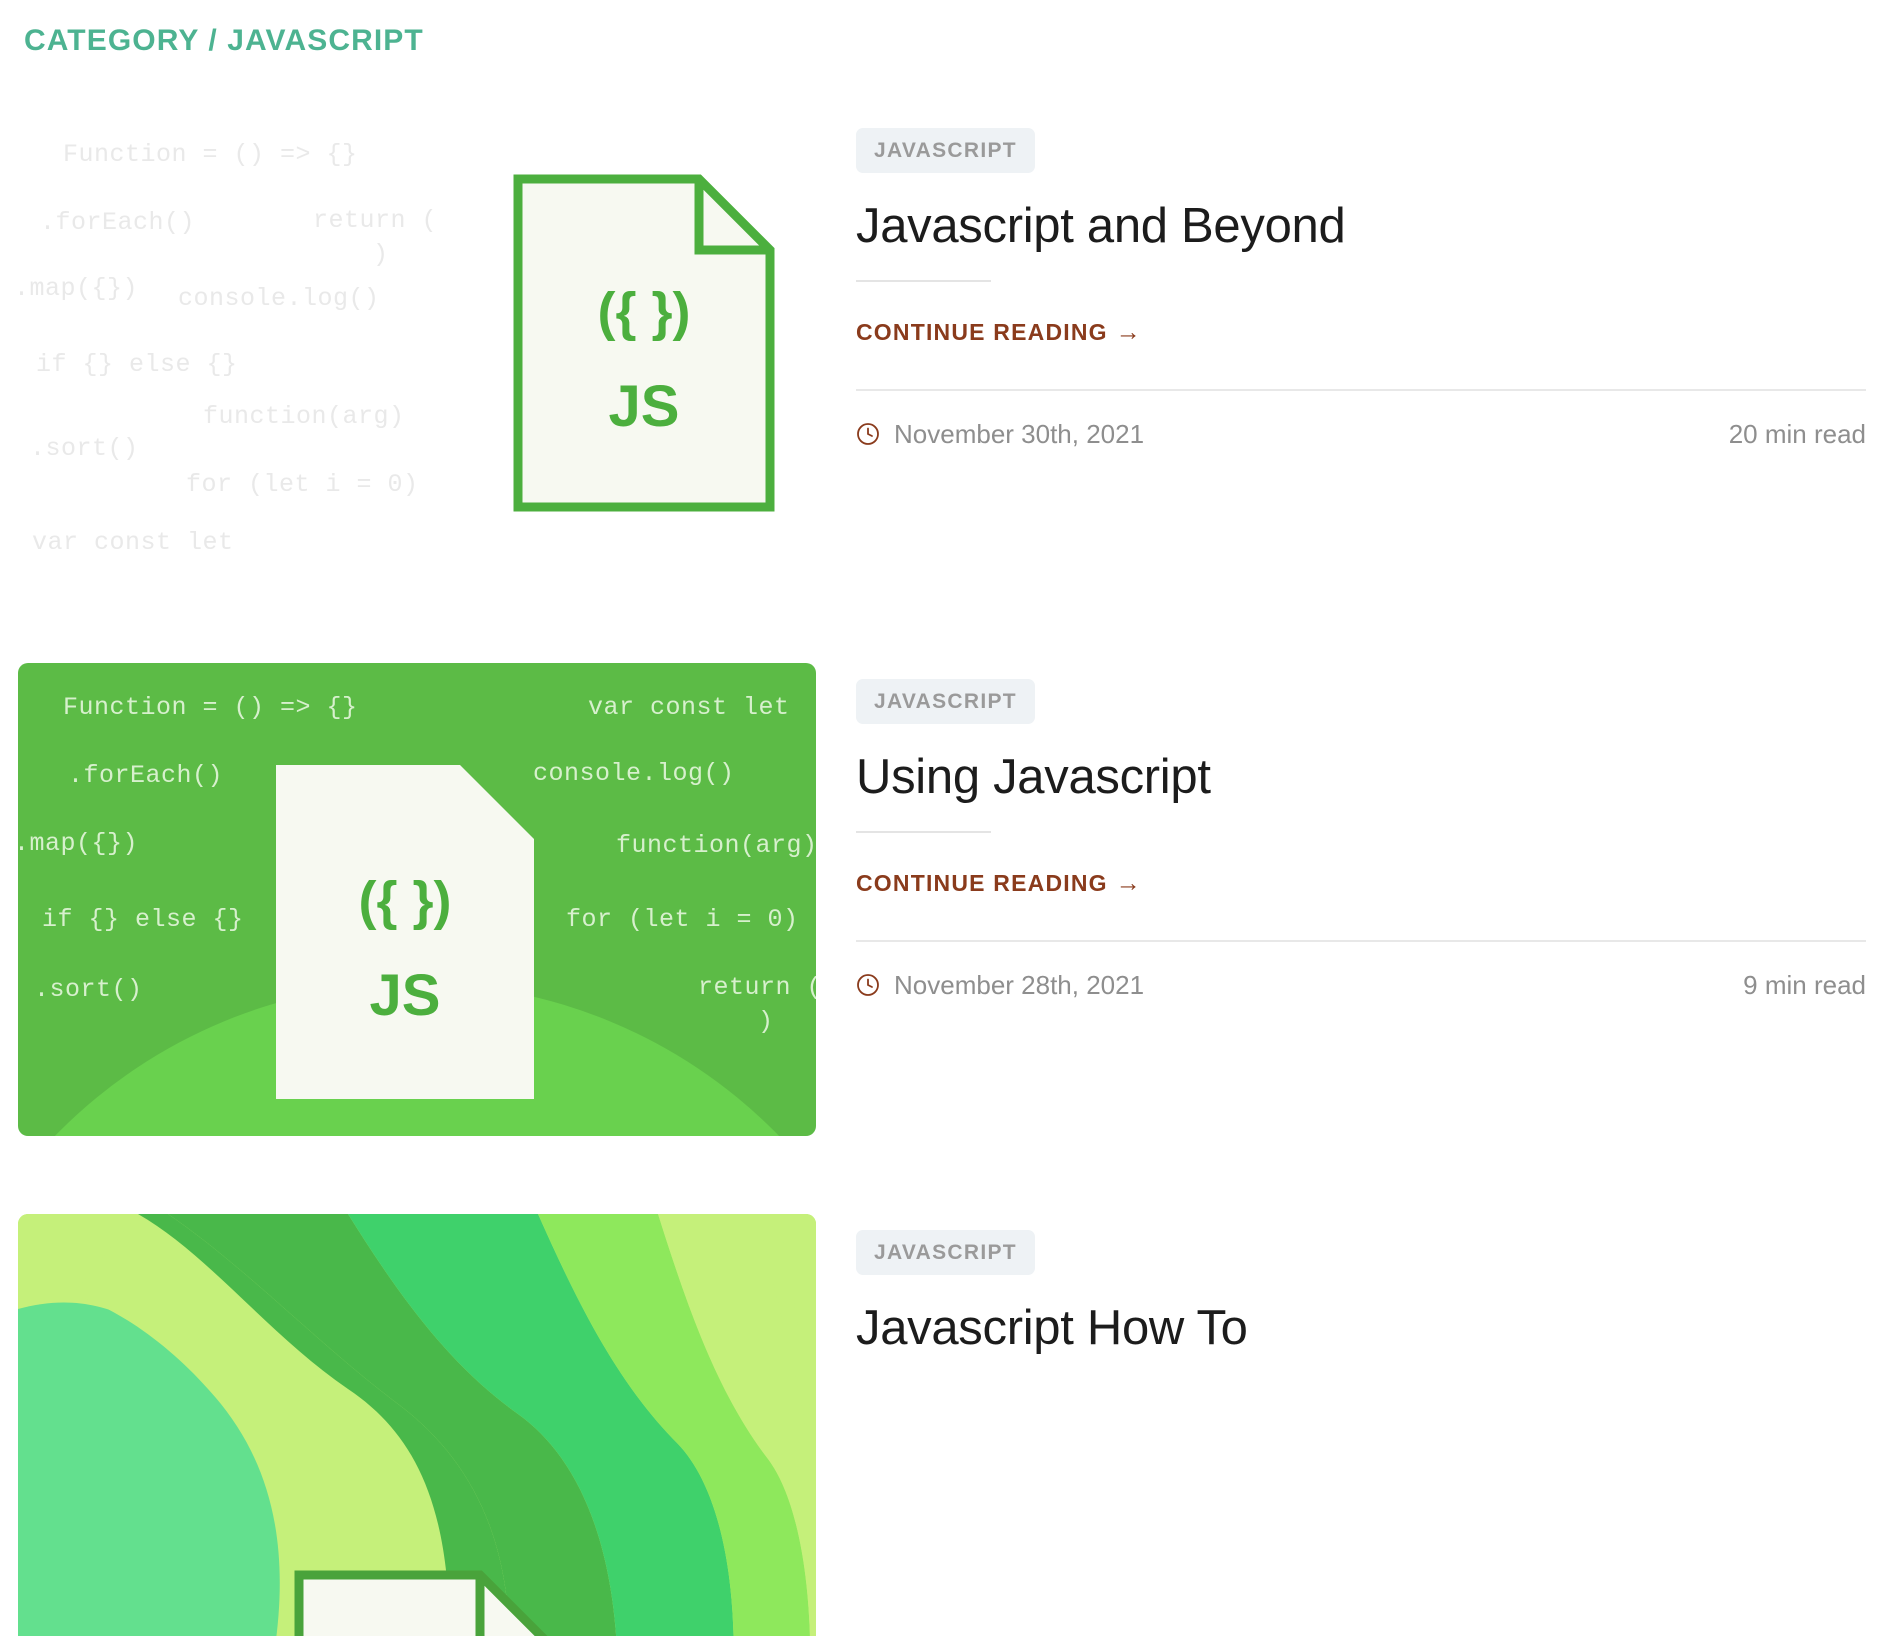 The height and width of the screenshot is (1636, 1884). What do you see at coordinates (1797, 433) in the screenshot?
I see `post-read-time: 20 min read` at bounding box center [1797, 433].